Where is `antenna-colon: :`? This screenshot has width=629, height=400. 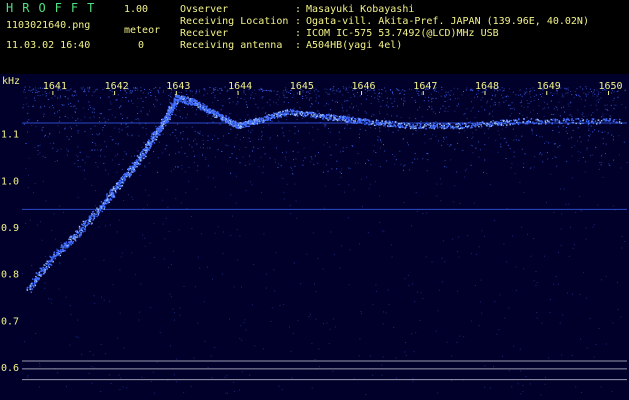 antenna-colon: : is located at coordinates (298, 45).